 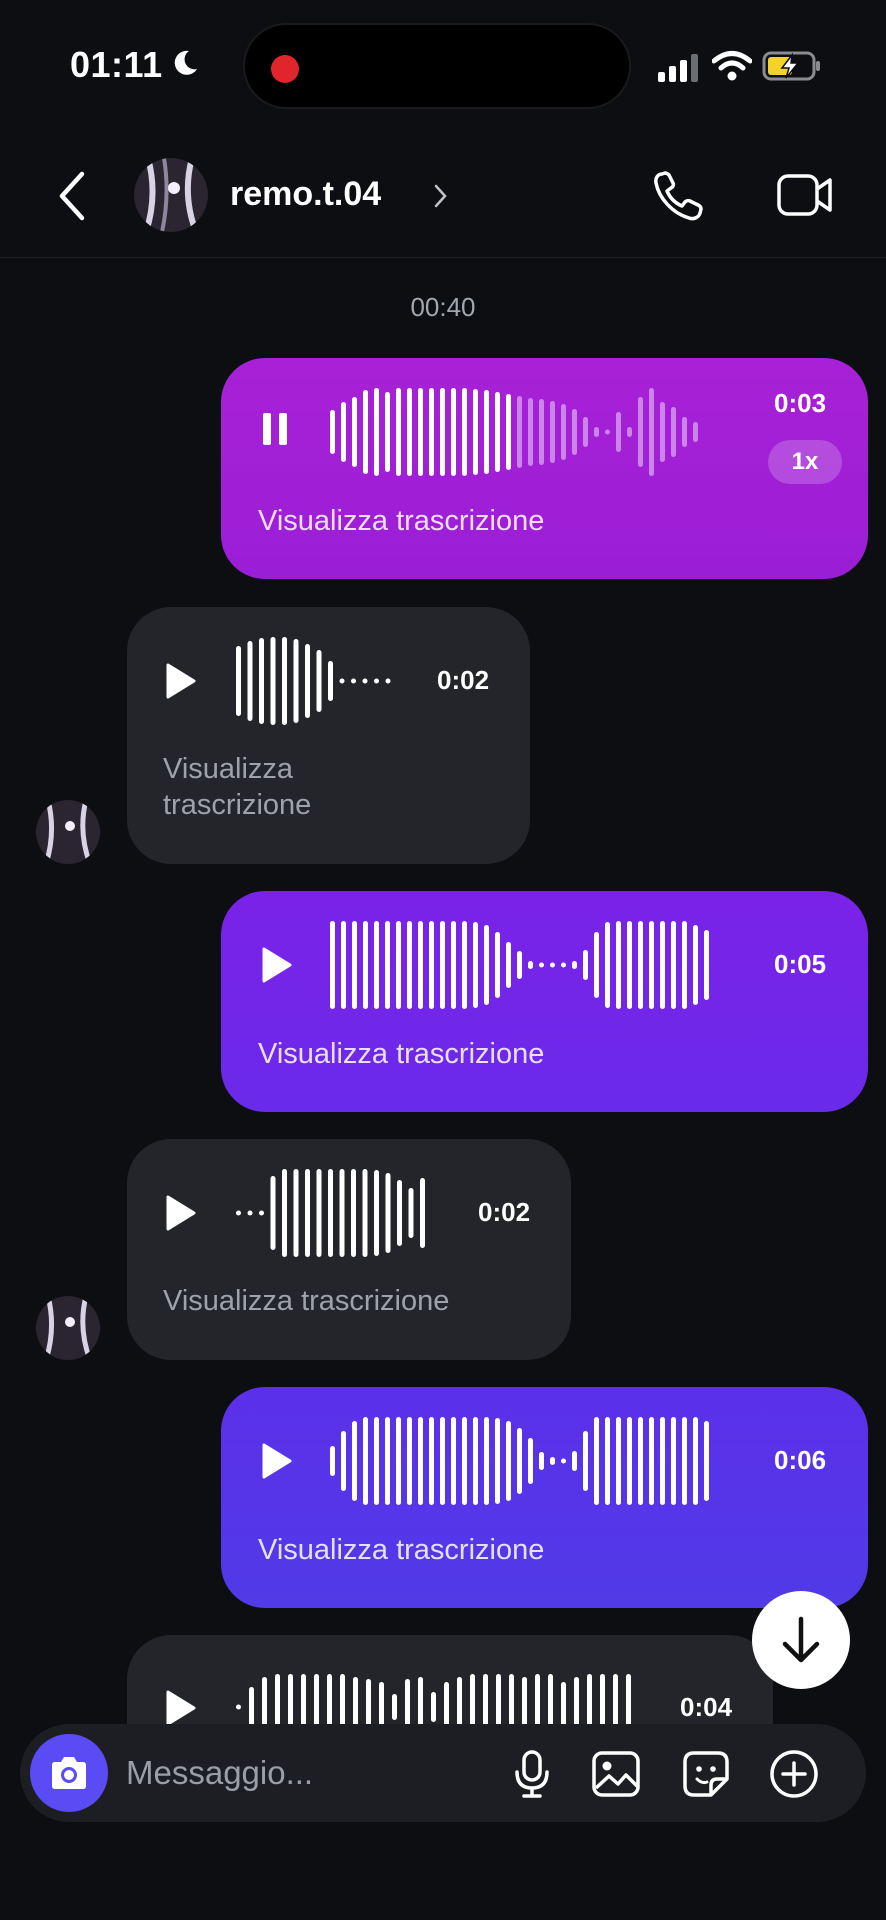 I want to click on playback-speed-button: 1x, so click(x=805, y=462).